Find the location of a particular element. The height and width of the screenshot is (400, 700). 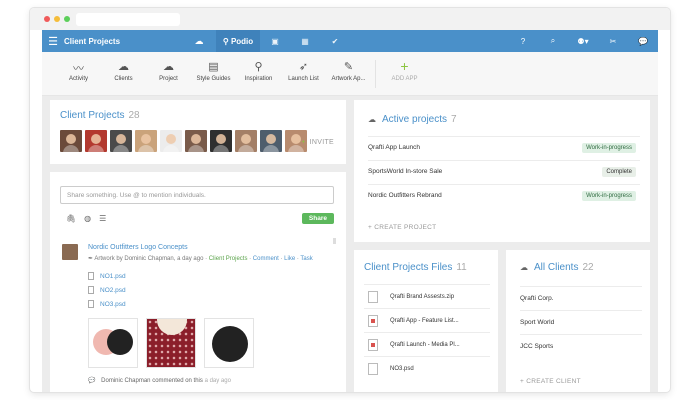

file-row: Qrafti Brand Assests.zip is located at coordinates (427, 296).